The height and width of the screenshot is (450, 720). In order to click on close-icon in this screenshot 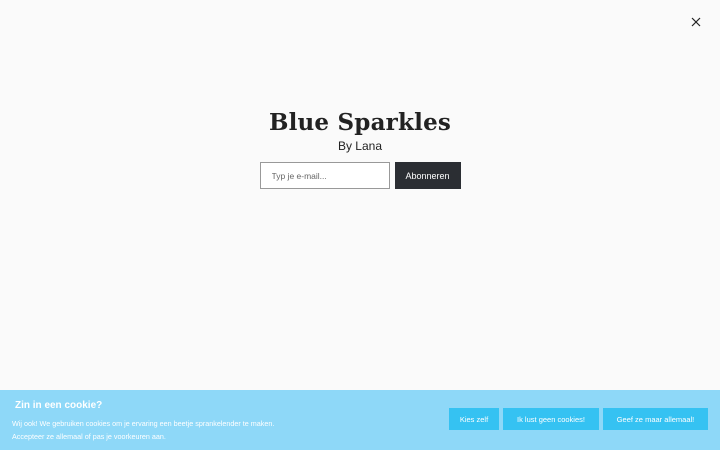, I will do `click(696, 22)`.